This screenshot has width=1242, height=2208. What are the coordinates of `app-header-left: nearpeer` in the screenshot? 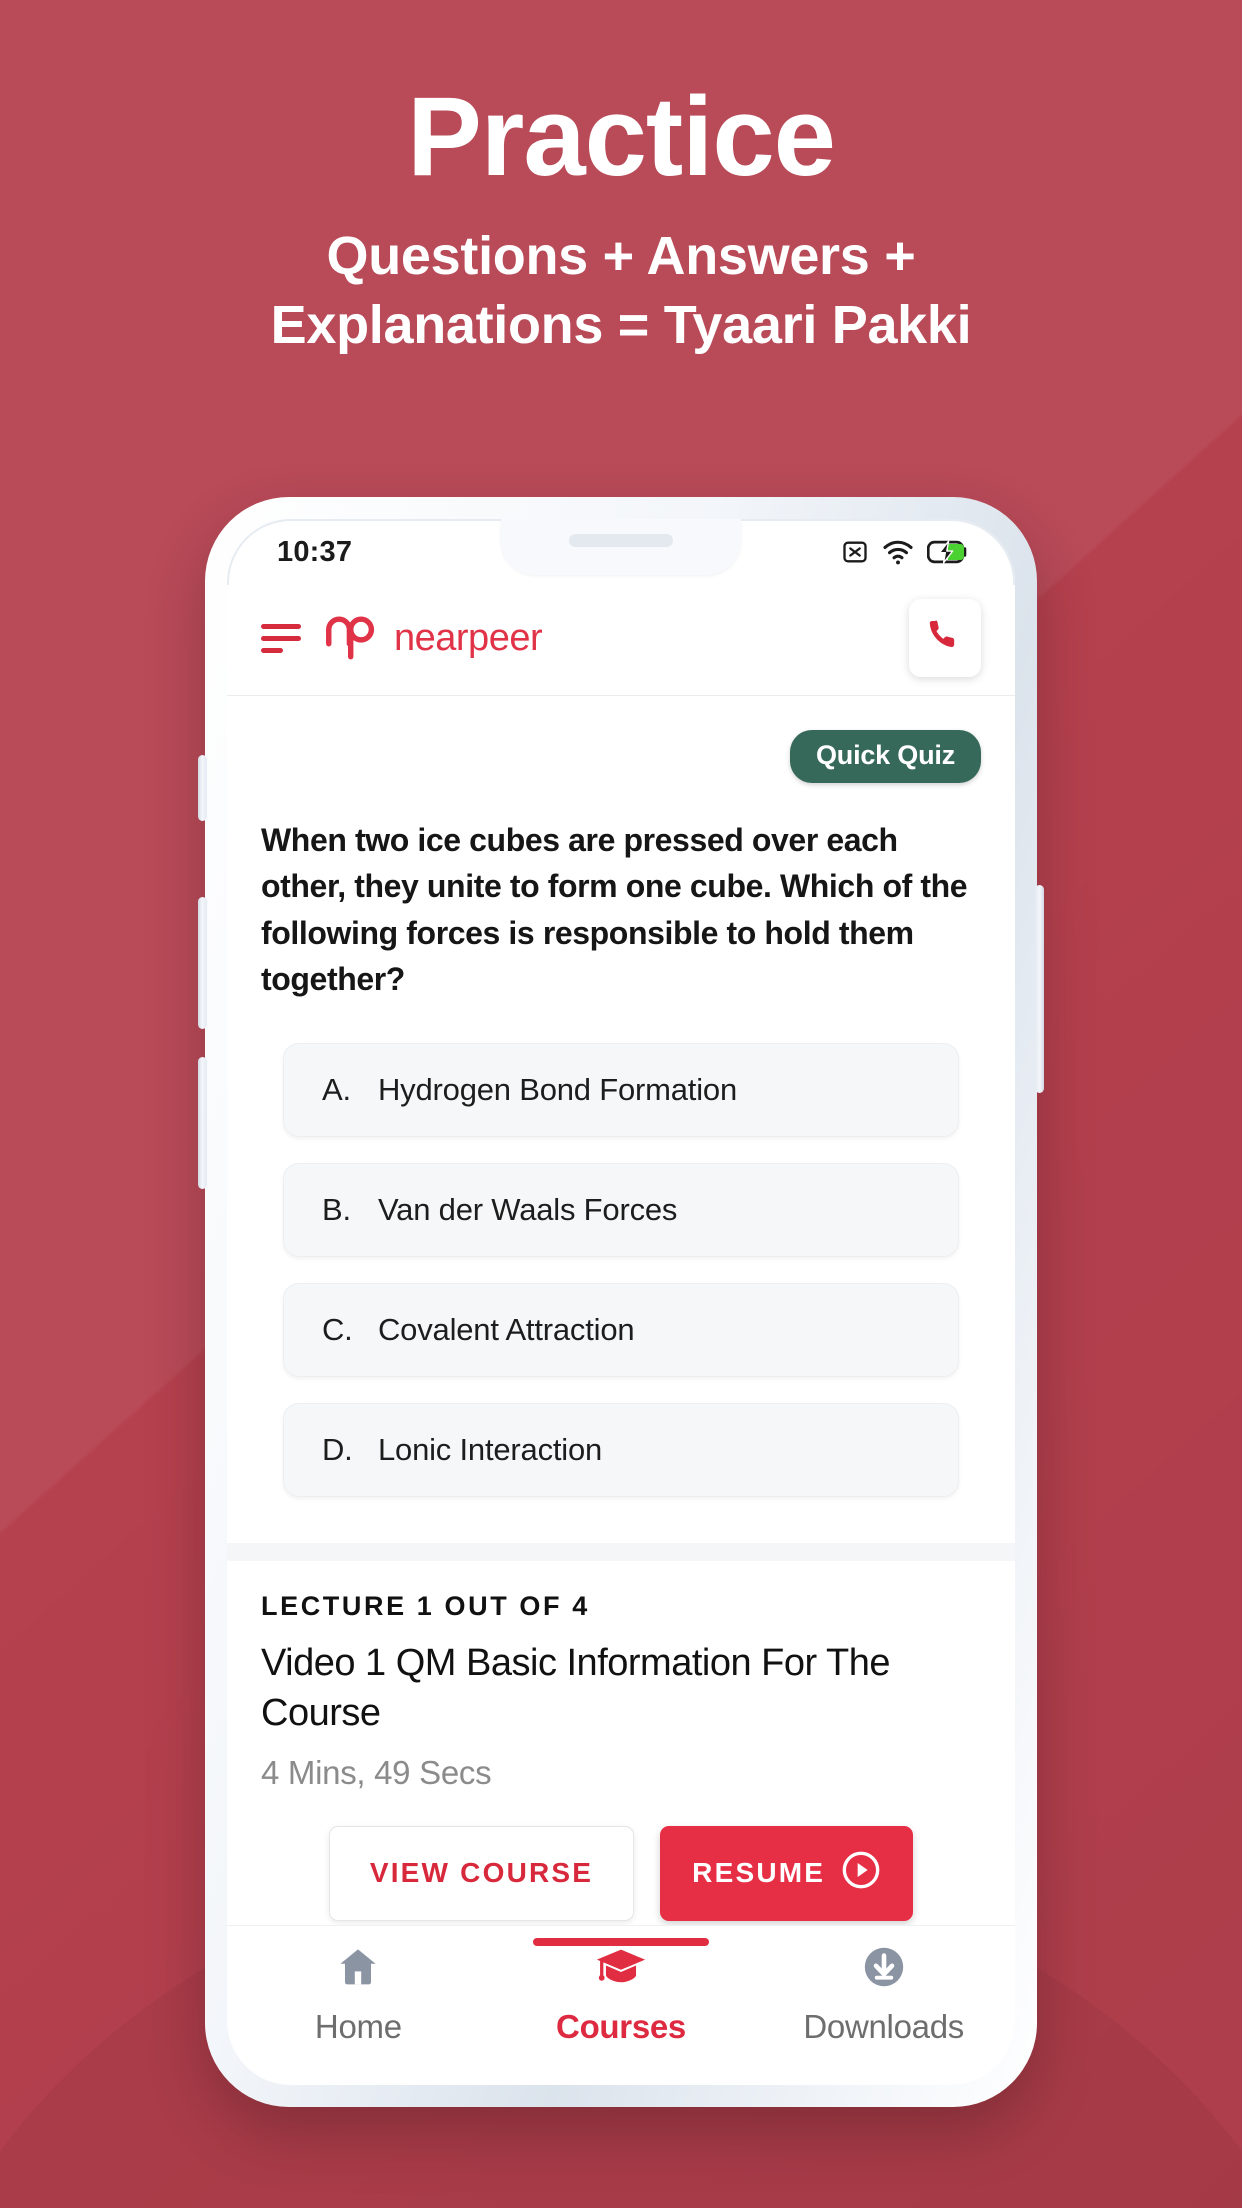 It's located at (402, 638).